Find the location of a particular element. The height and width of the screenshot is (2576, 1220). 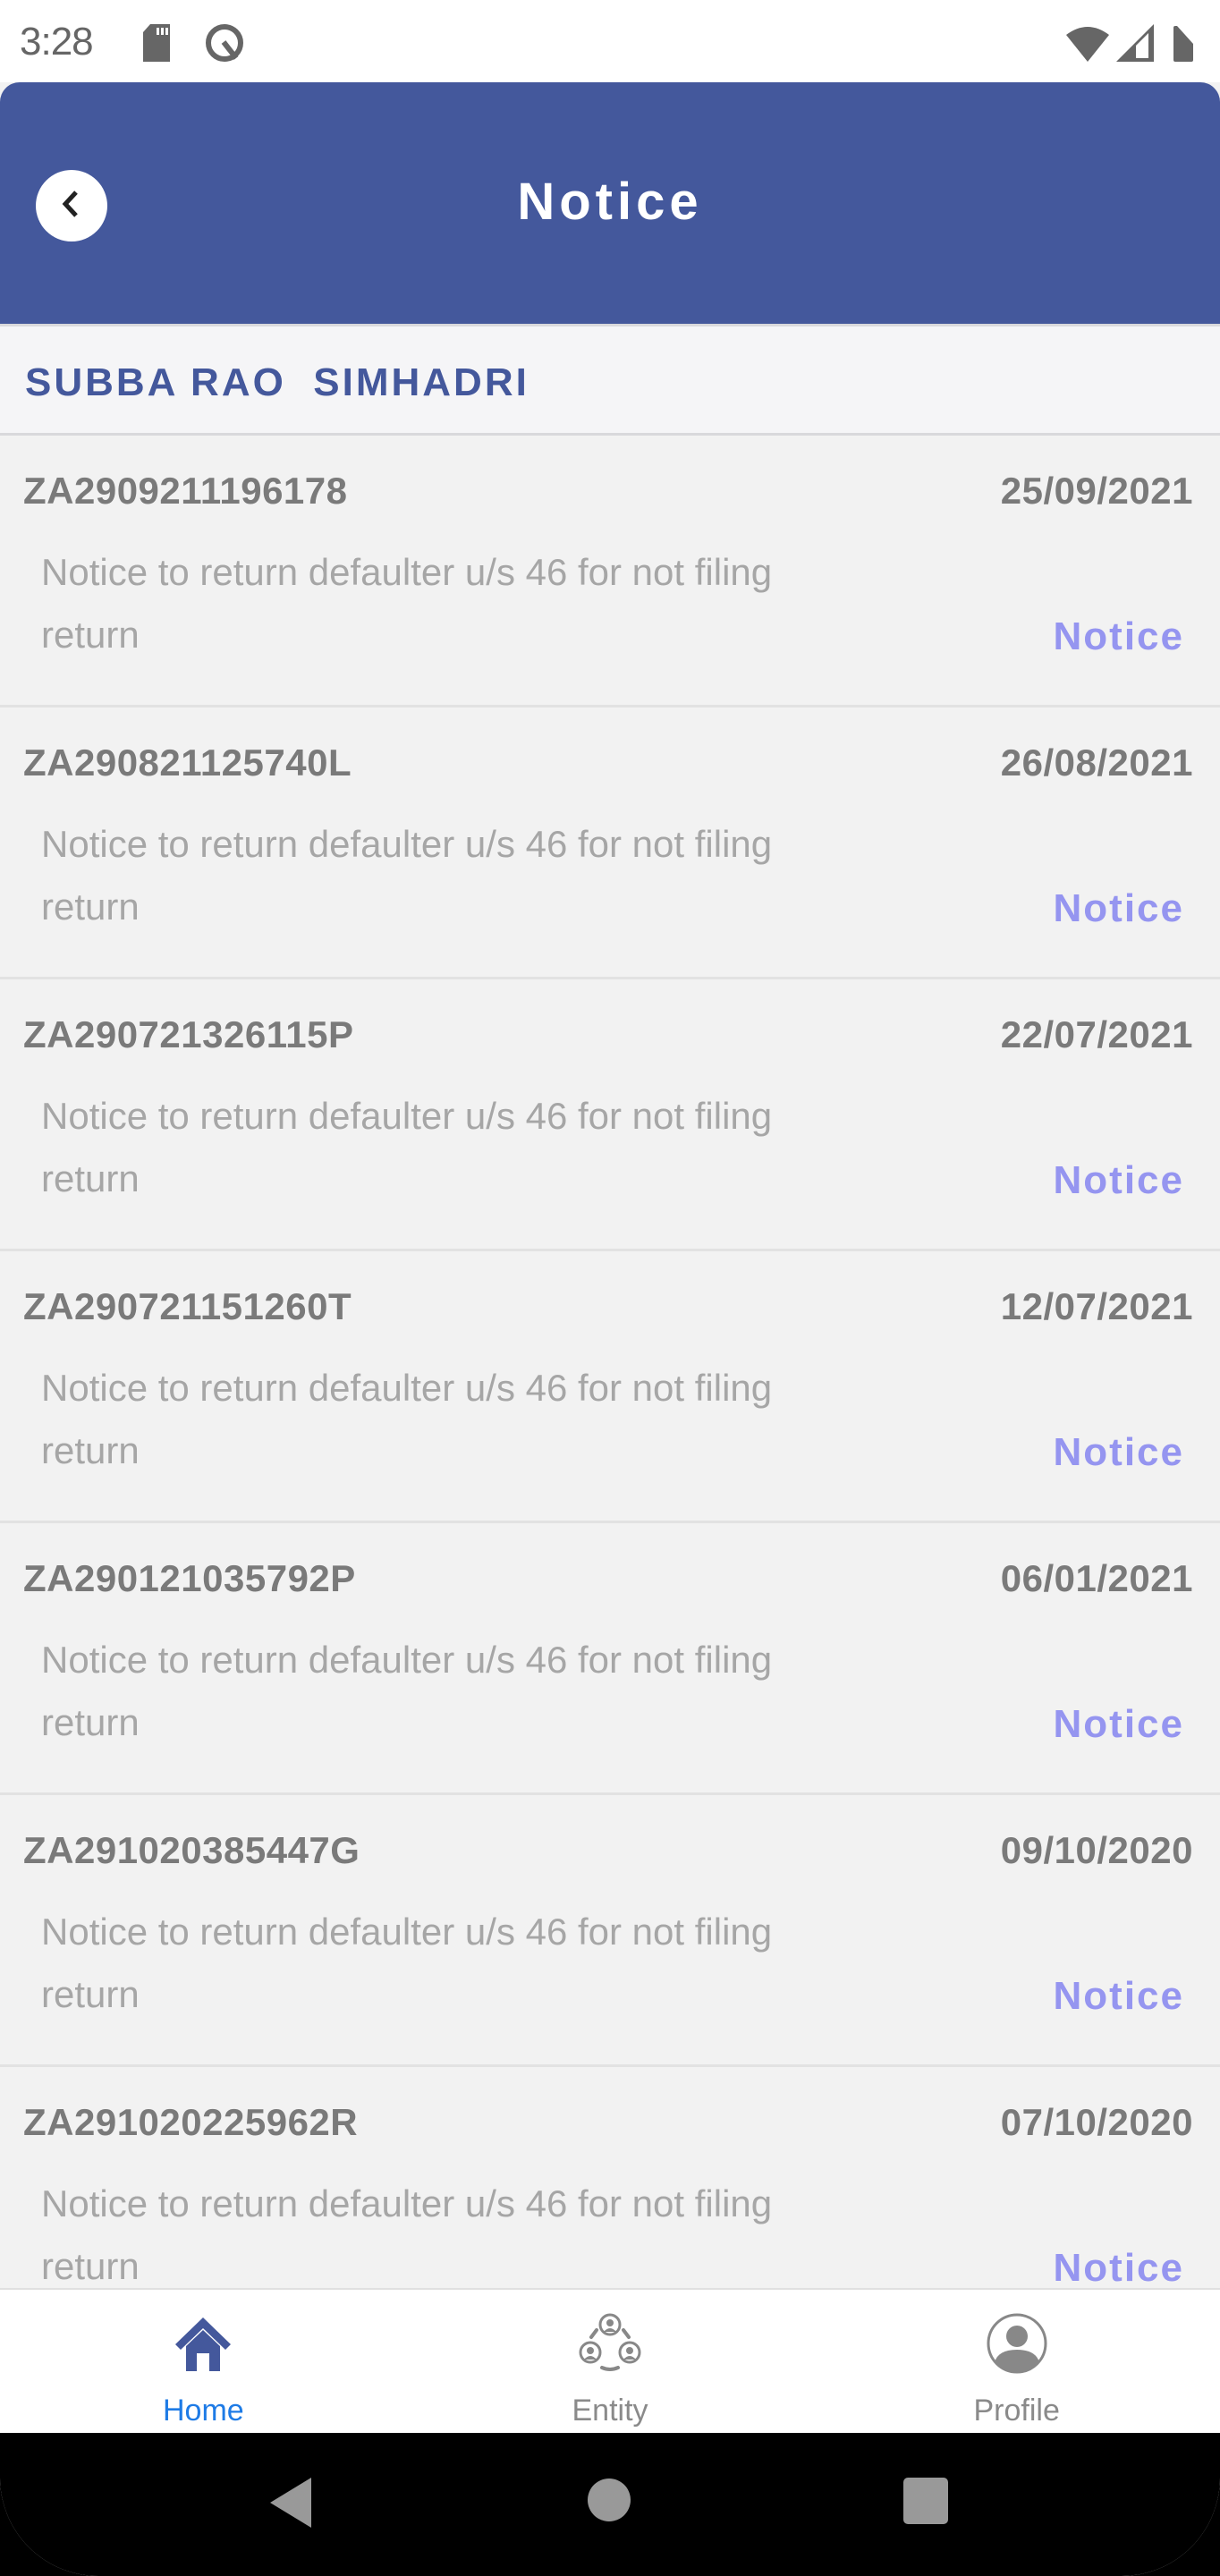

app-header: Notice is located at coordinates (610, 203).